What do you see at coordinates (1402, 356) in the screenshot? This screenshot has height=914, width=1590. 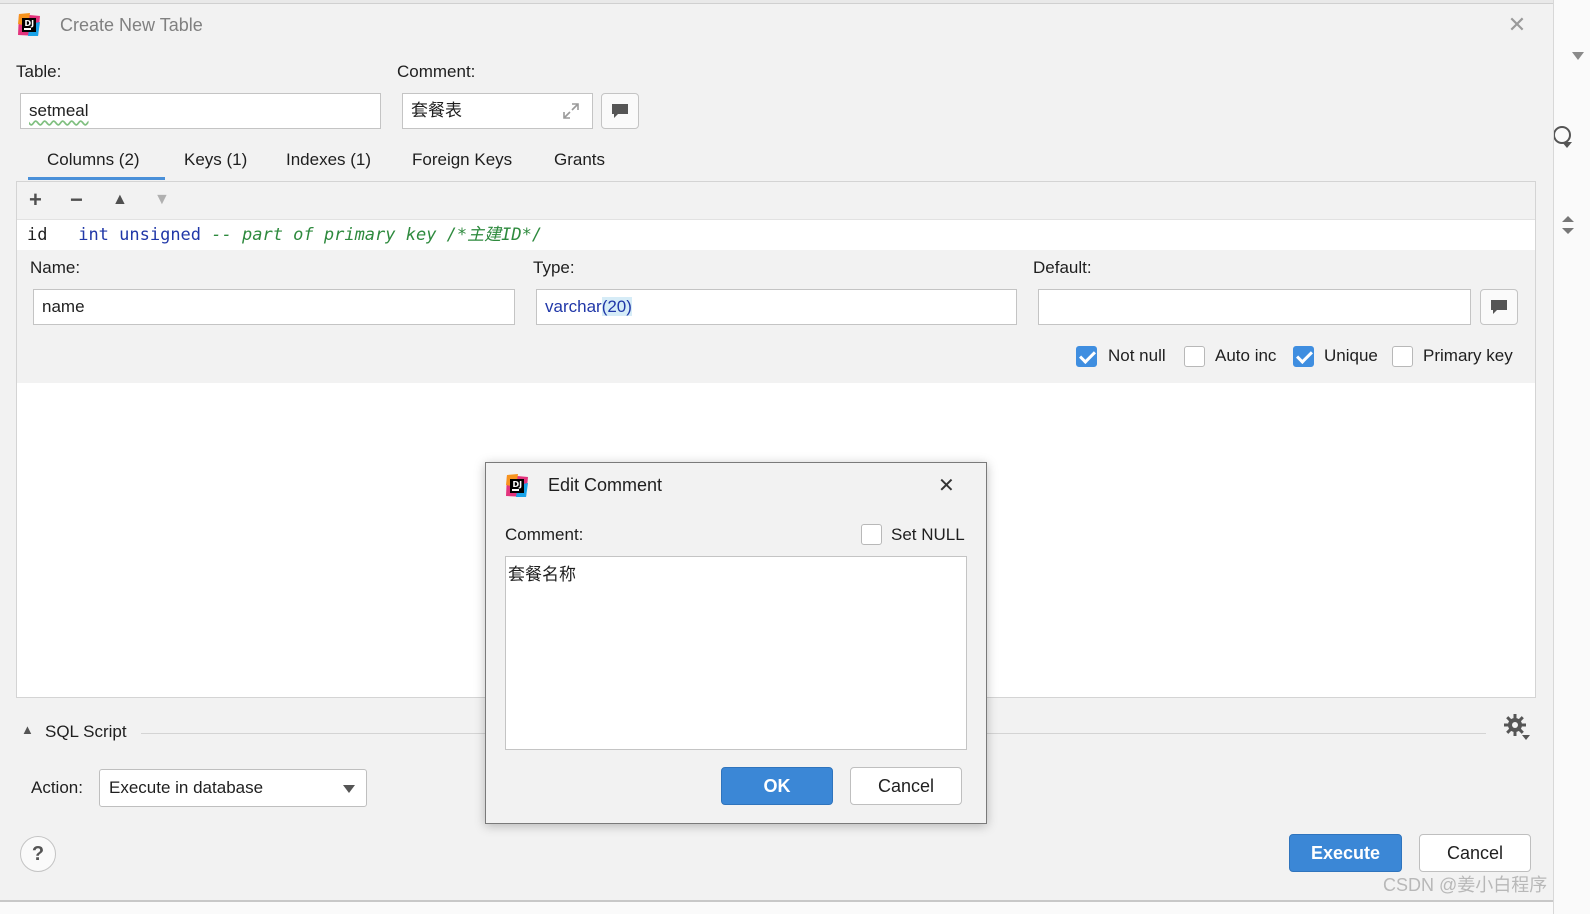 I see `primary-key-checkbox` at bounding box center [1402, 356].